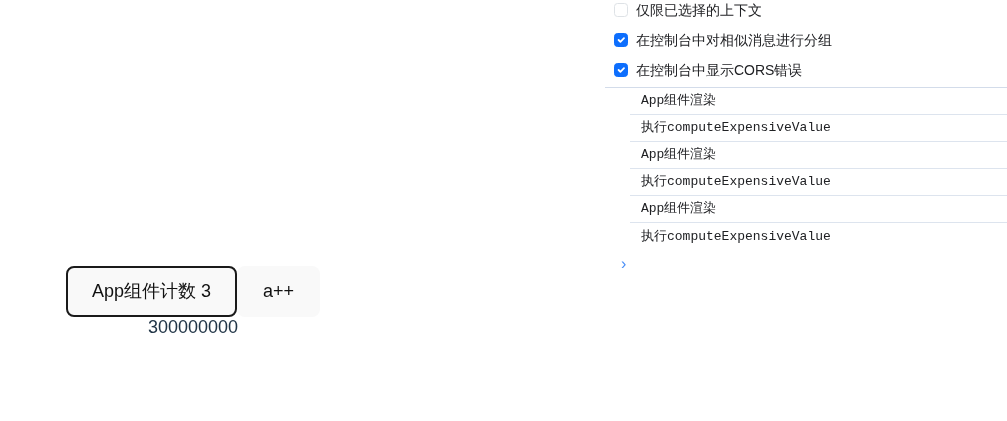  I want to click on setting-label: 在控制台中显示CORS错误, so click(719, 70).